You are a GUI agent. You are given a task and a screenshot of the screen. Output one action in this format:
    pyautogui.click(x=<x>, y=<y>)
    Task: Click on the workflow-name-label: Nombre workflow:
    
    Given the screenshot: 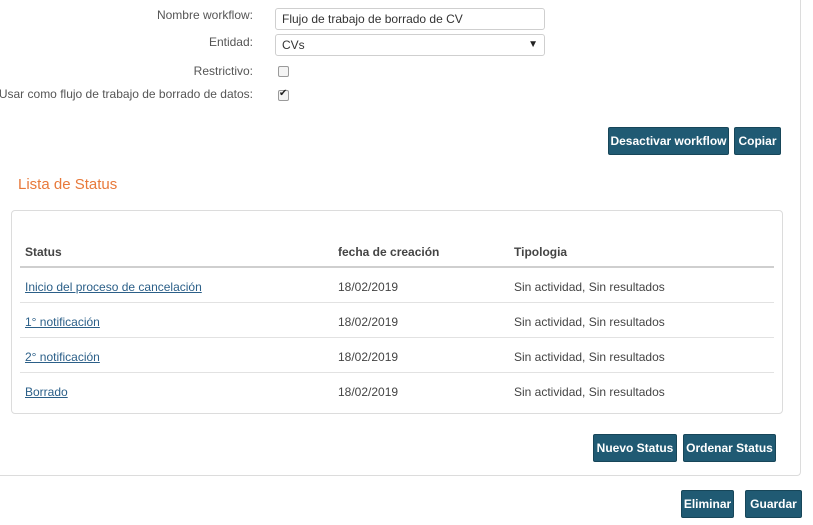 What is the action you would take?
    pyautogui.click(x=204, y=15)
    